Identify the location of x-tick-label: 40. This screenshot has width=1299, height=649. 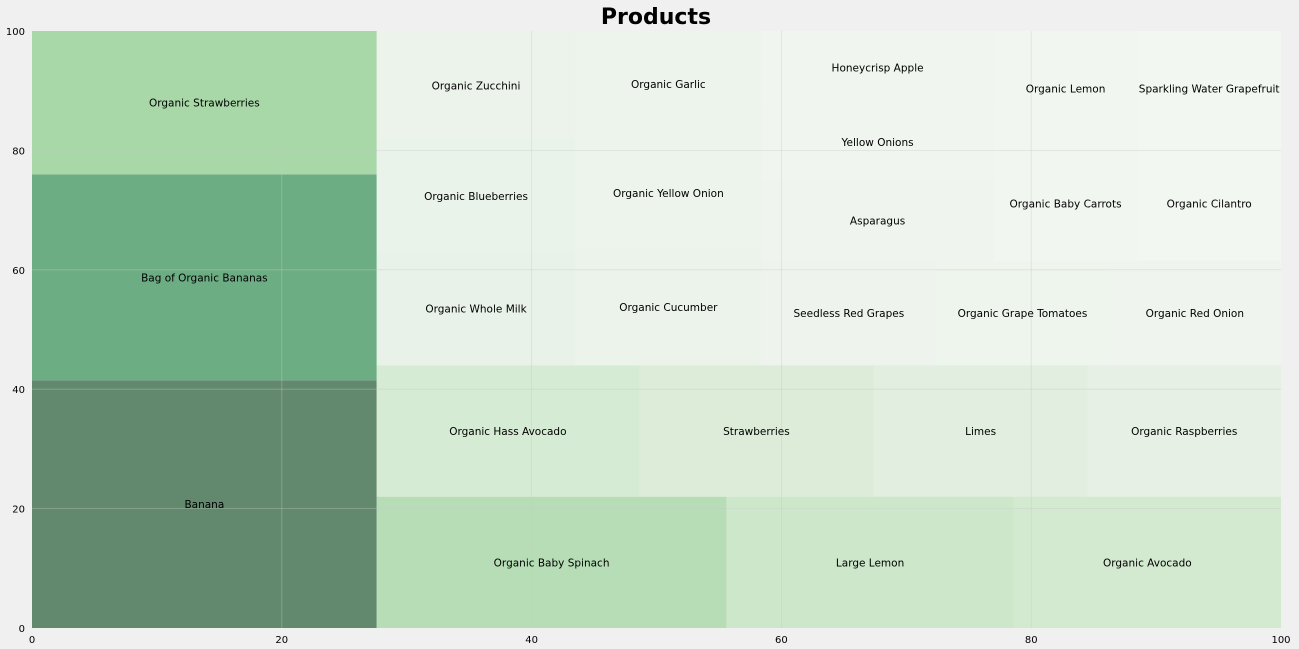
(531, 640).